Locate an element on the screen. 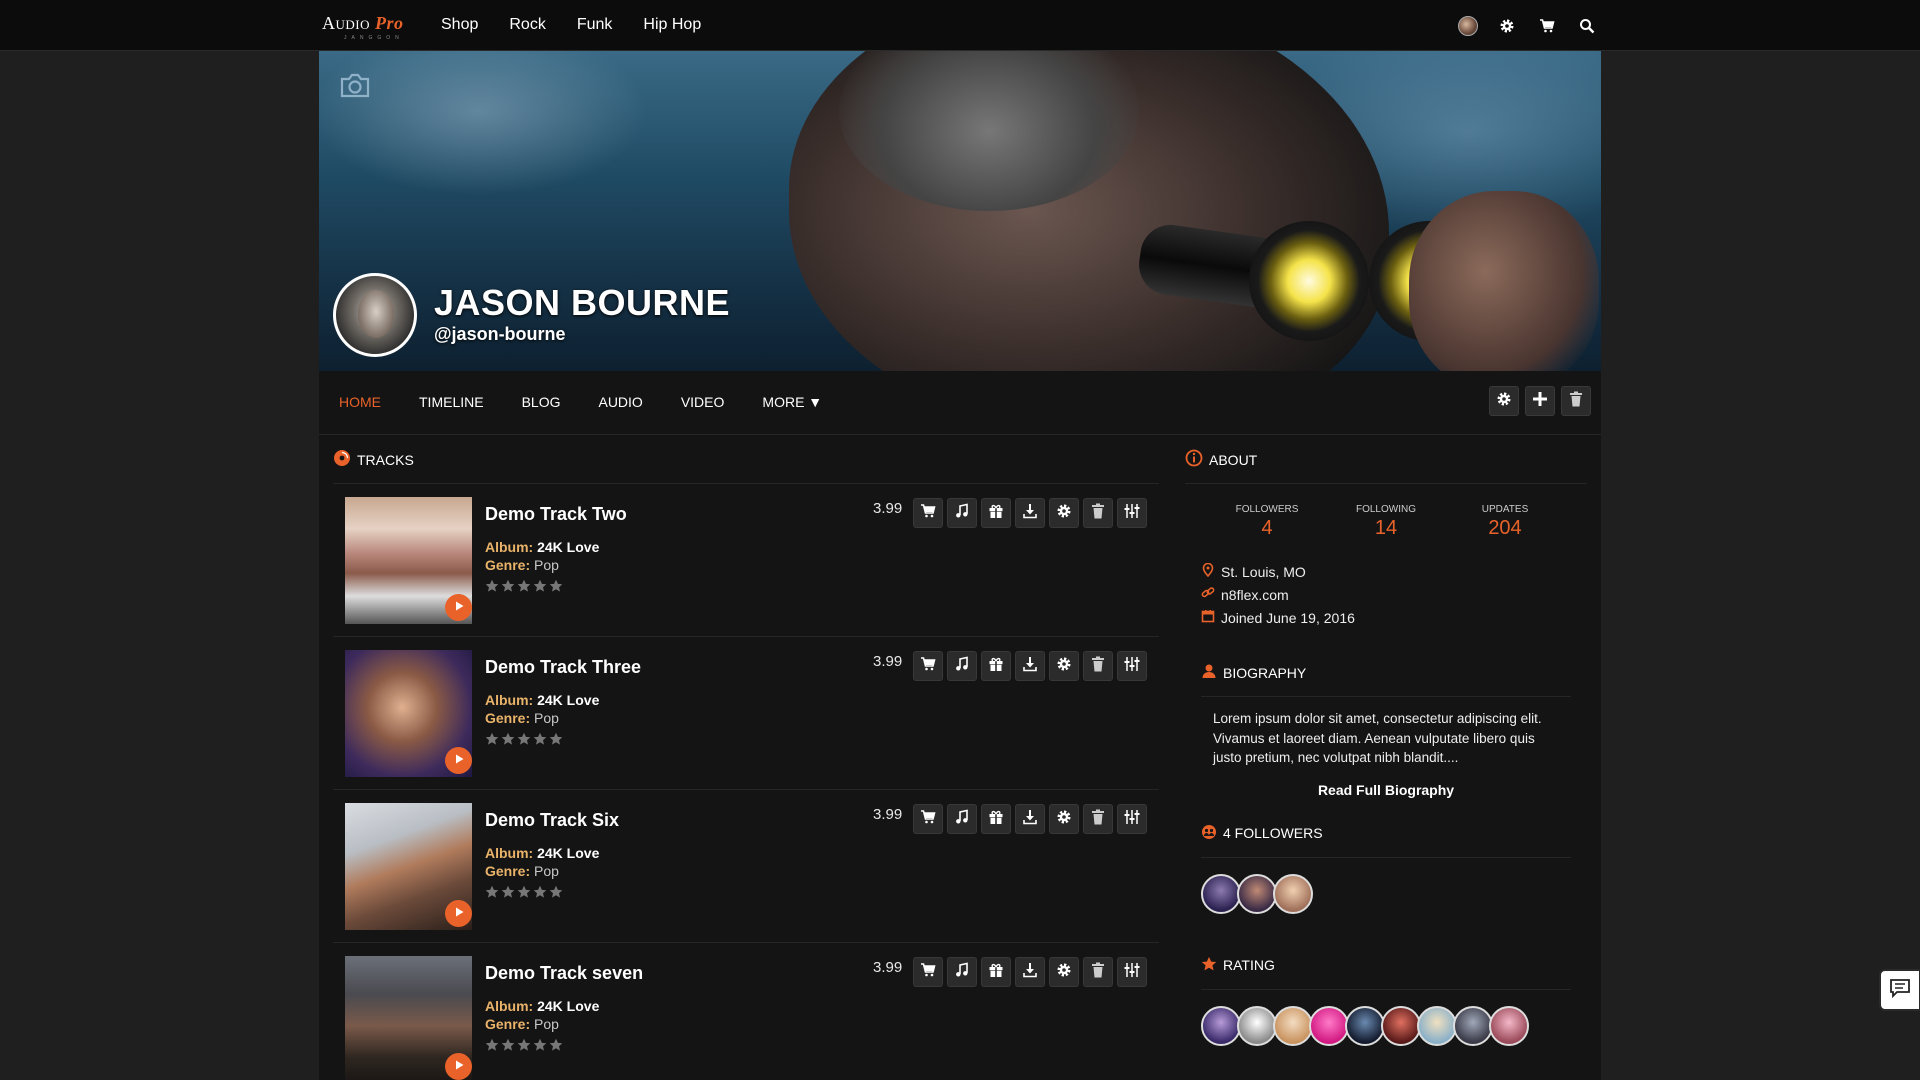 The image size is (1920, 1080). profile-delete-button is located at coordinates (1576, 401).